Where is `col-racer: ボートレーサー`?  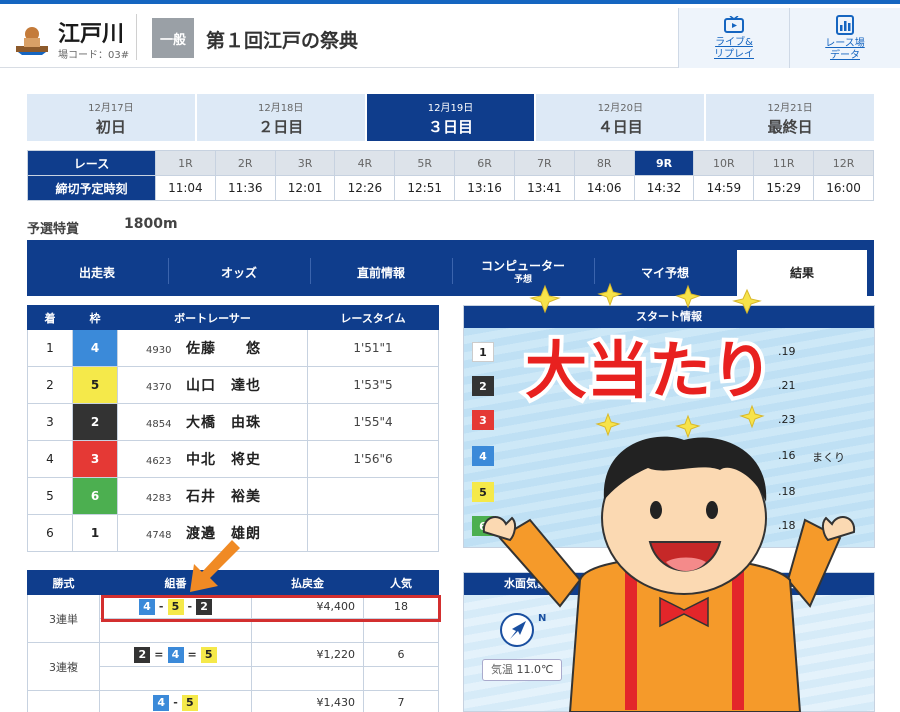 col-racer: ボートレーサー is located at coordinates (212, 317).